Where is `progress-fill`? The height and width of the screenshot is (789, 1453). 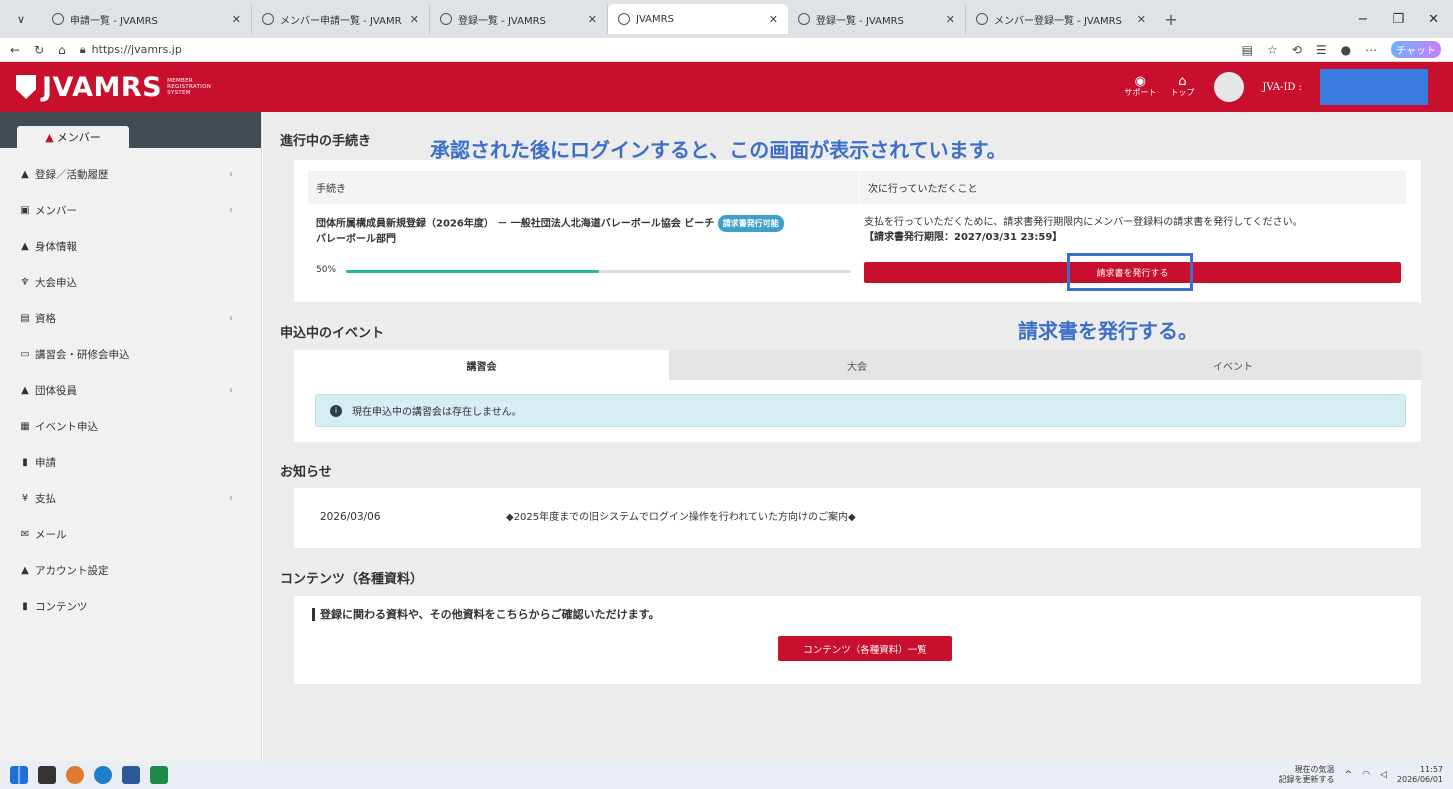
progress-fill is located at coordinates (472, 271).